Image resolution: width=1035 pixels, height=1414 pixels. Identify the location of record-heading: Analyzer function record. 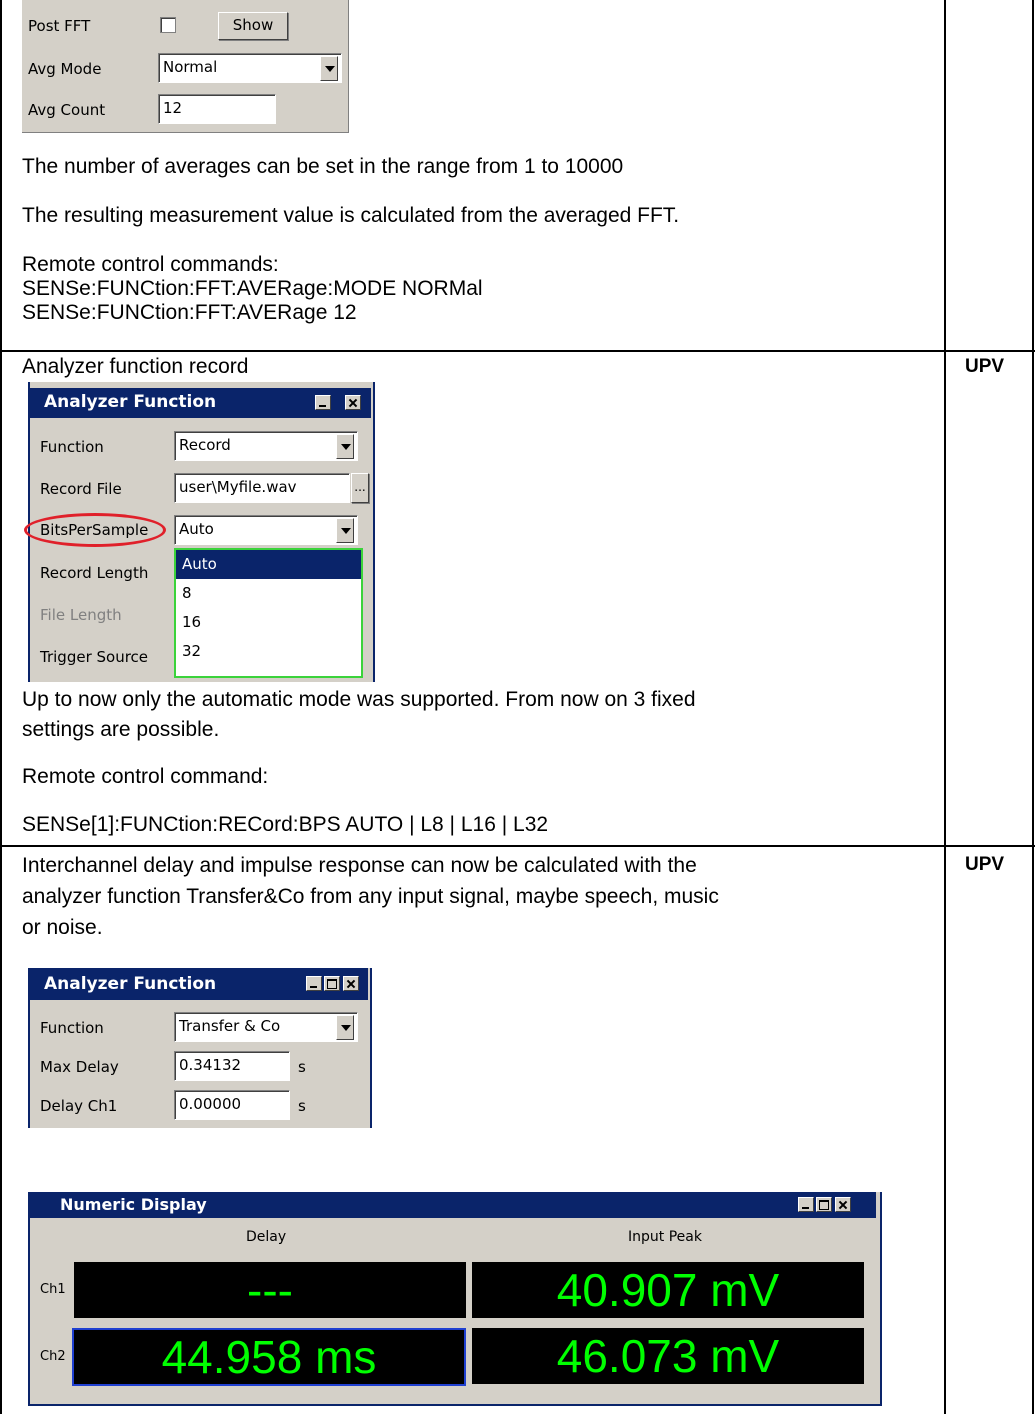
(135, 366).